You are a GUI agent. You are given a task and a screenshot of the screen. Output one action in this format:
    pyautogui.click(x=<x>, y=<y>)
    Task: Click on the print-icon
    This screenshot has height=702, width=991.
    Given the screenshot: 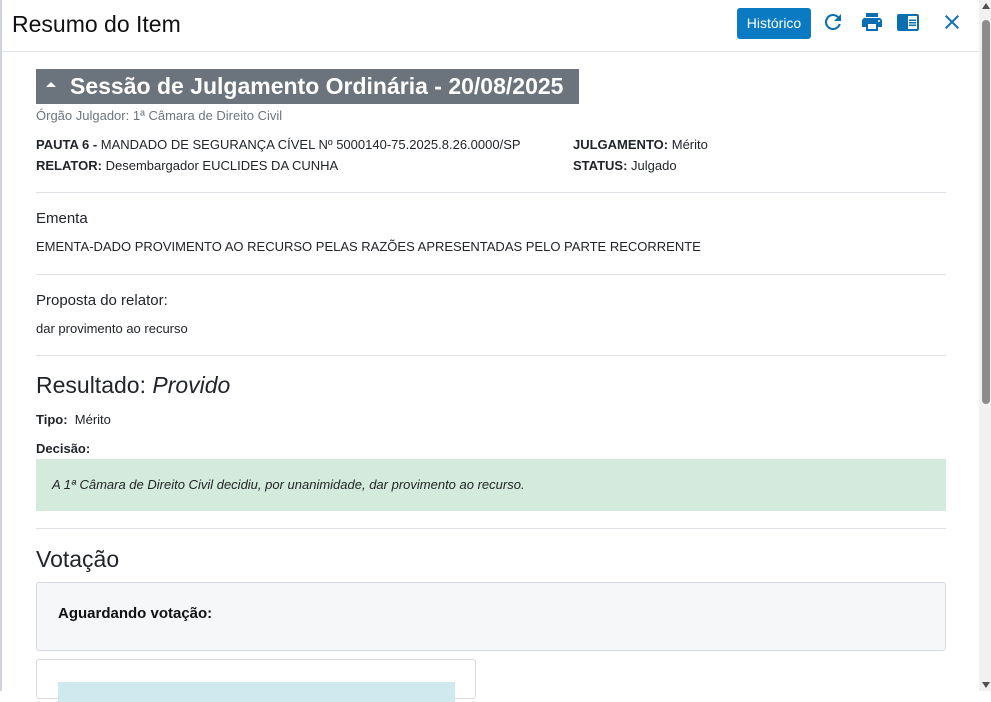 What is the action you would take?
    pyautogui.click(x=872, y=22)
    